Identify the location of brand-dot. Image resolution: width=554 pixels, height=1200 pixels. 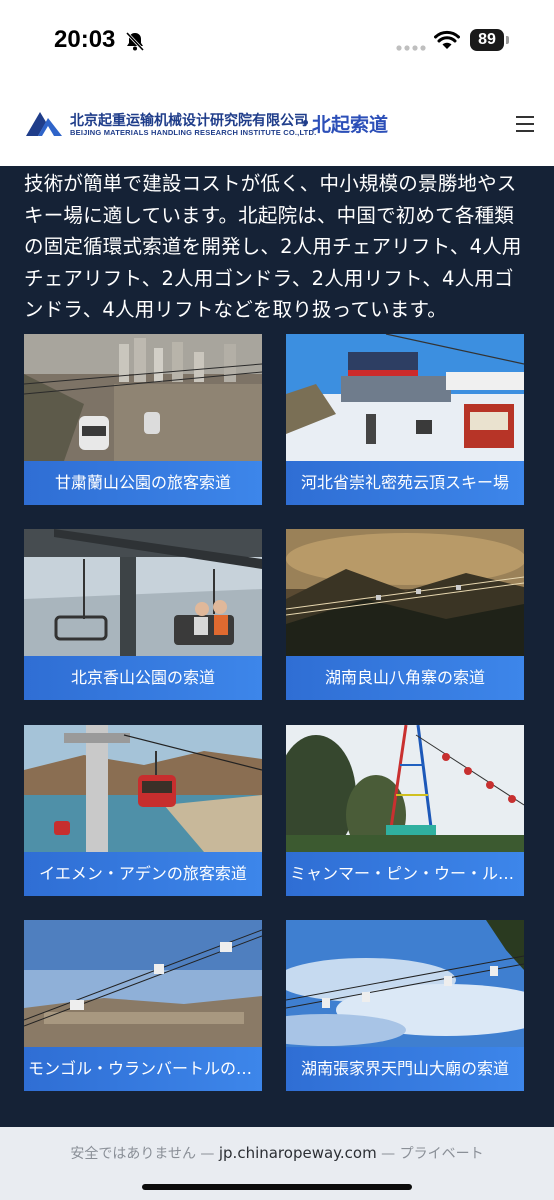
(305, 122).